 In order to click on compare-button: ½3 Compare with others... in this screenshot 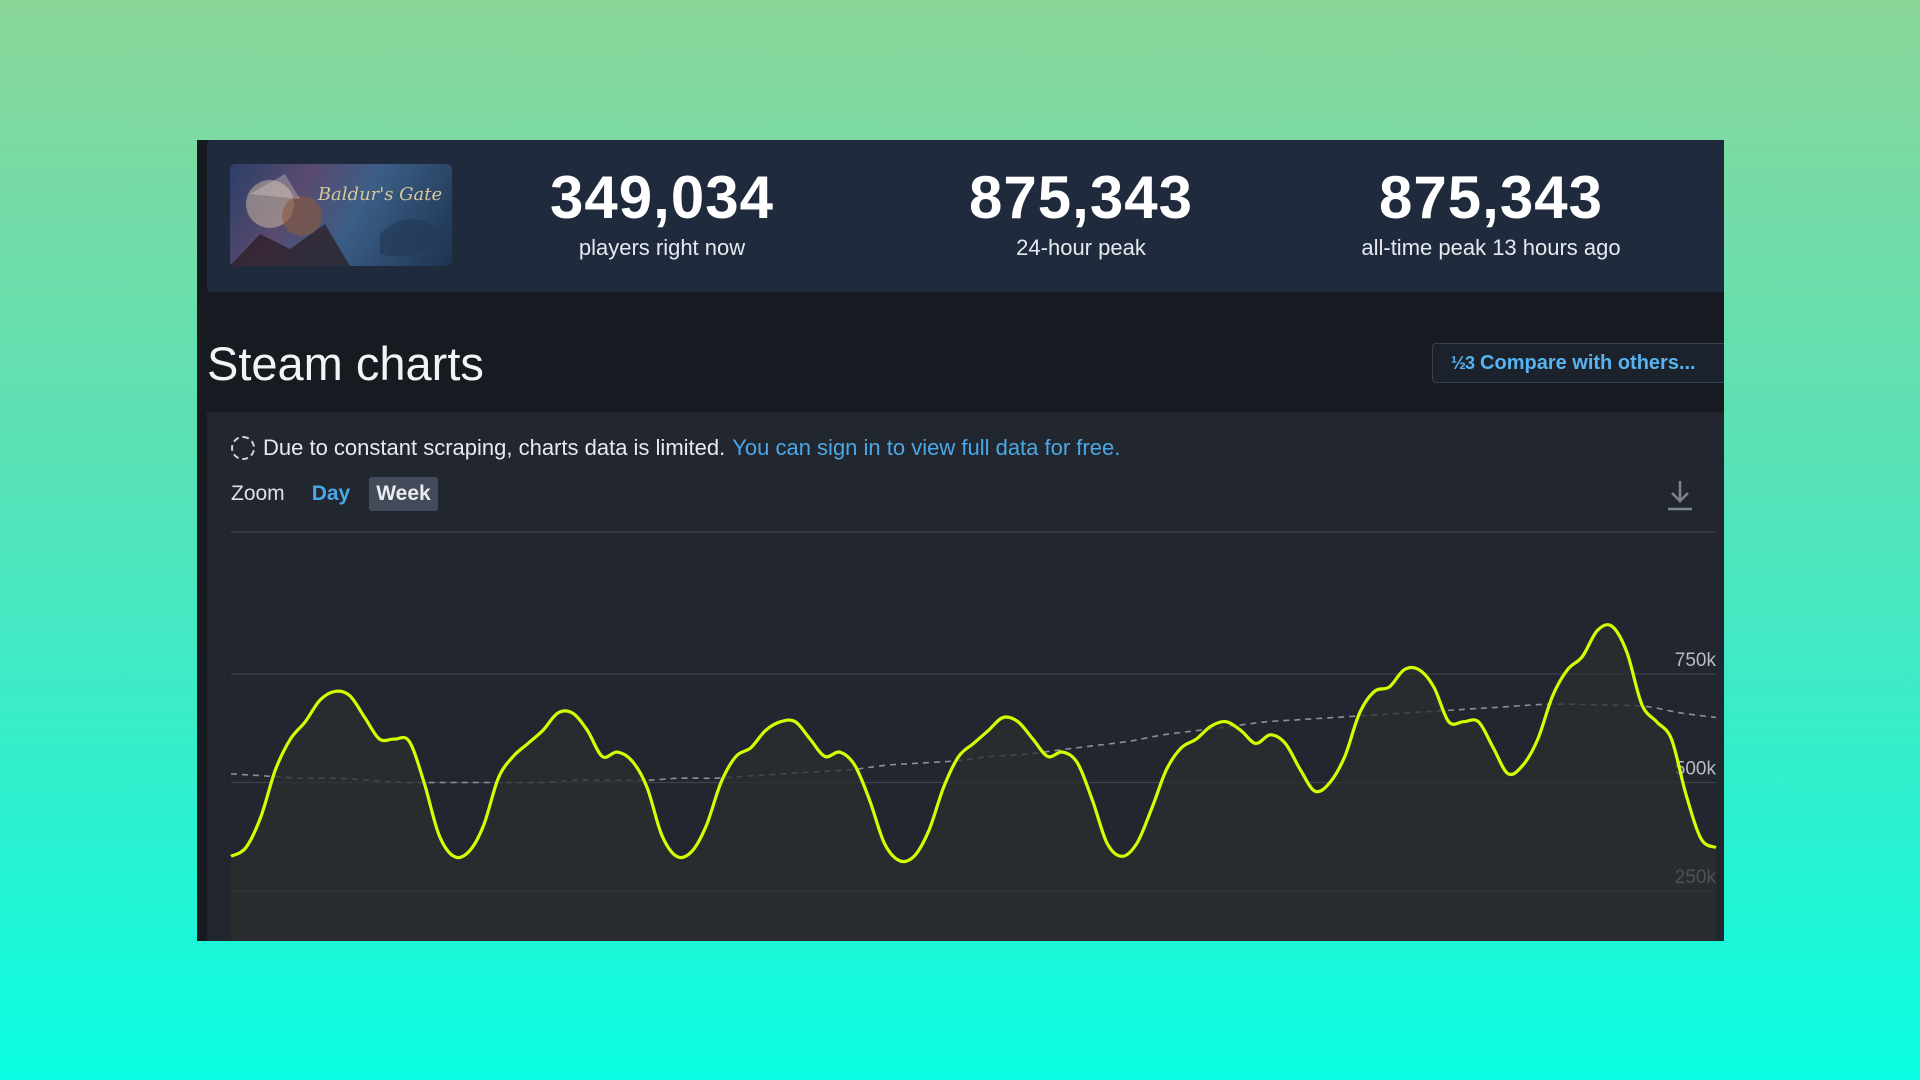, I will do `click(1578, 363)`.